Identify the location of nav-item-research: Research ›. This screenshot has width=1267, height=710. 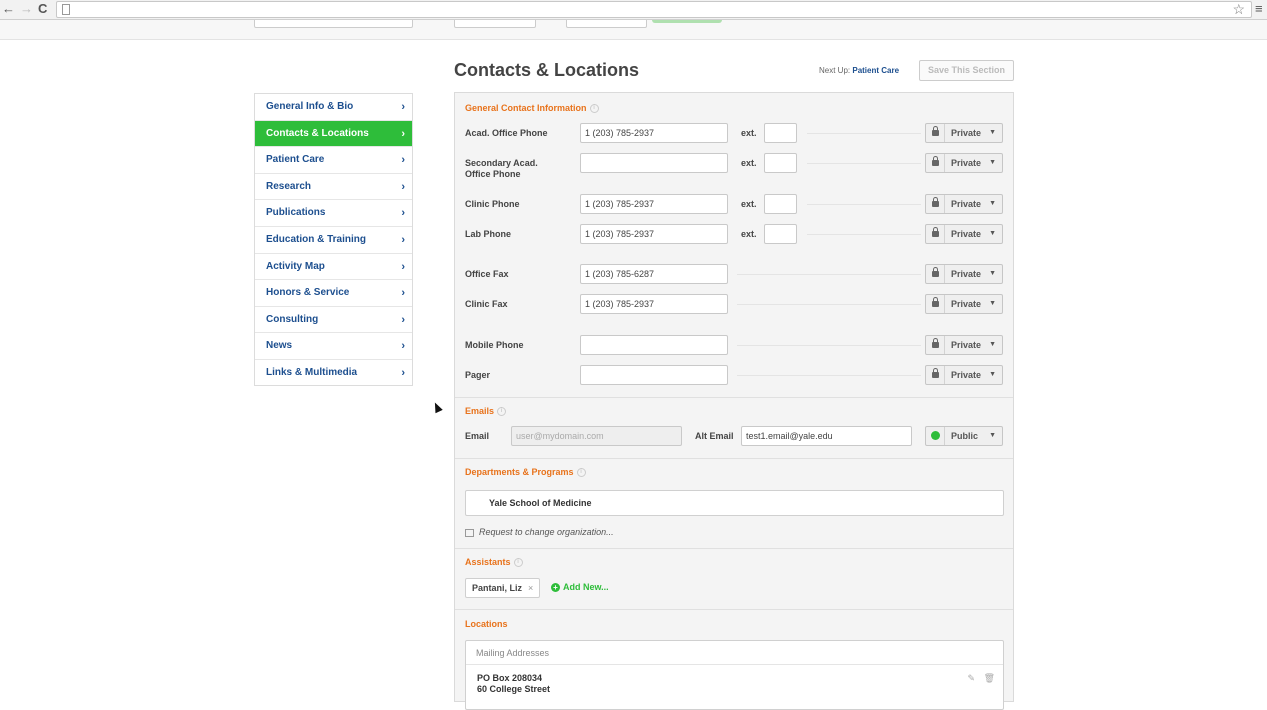
(333, 187).